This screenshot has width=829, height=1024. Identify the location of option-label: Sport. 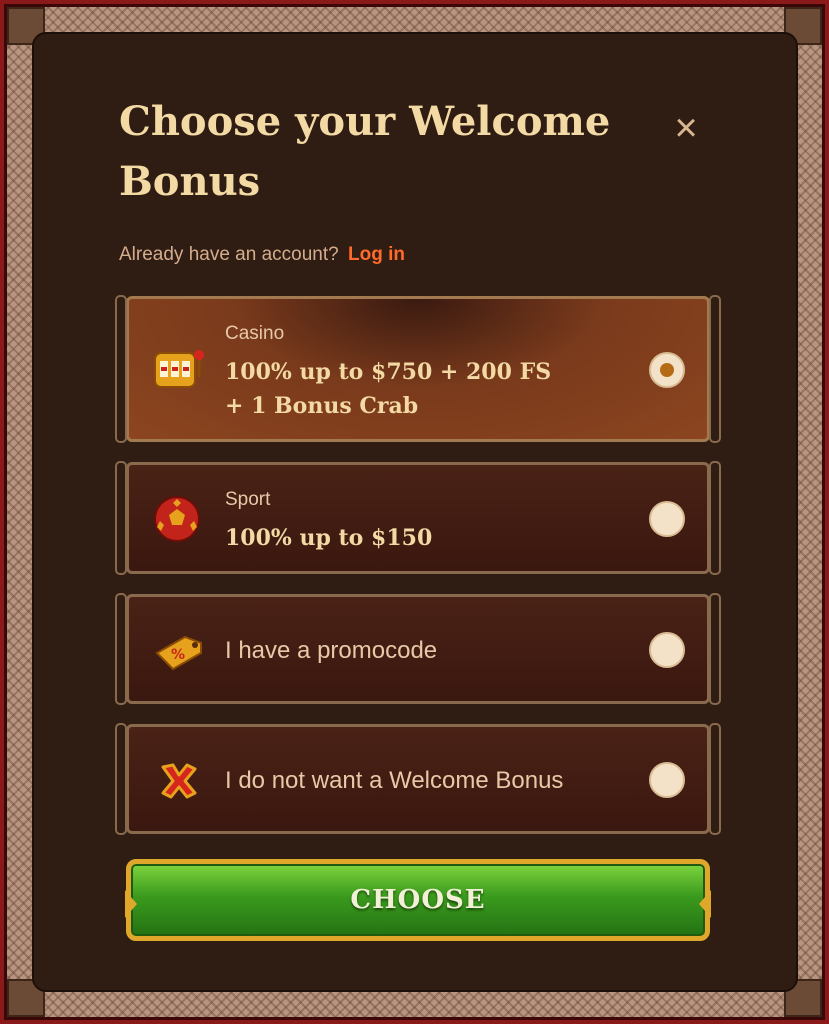
(248, 499).